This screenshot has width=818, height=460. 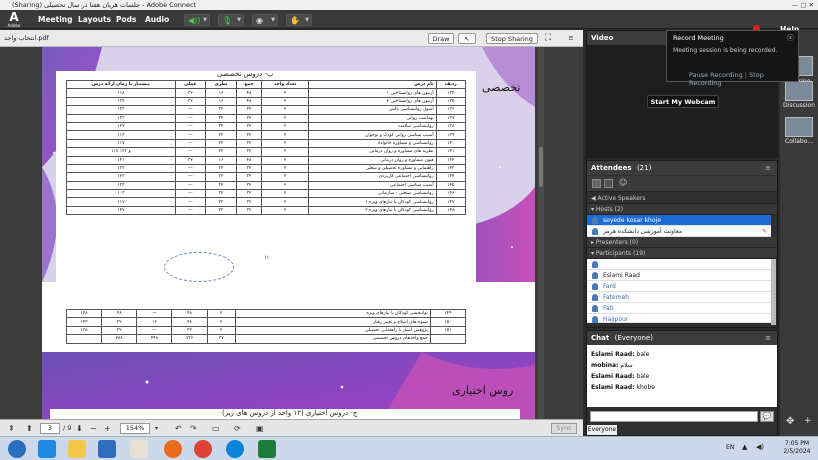 What do you see at coordinates (682, 198) in the screenshot?
I see `active-speakers-row: ◀ Active Speakers` at bounding box center [682, 198].